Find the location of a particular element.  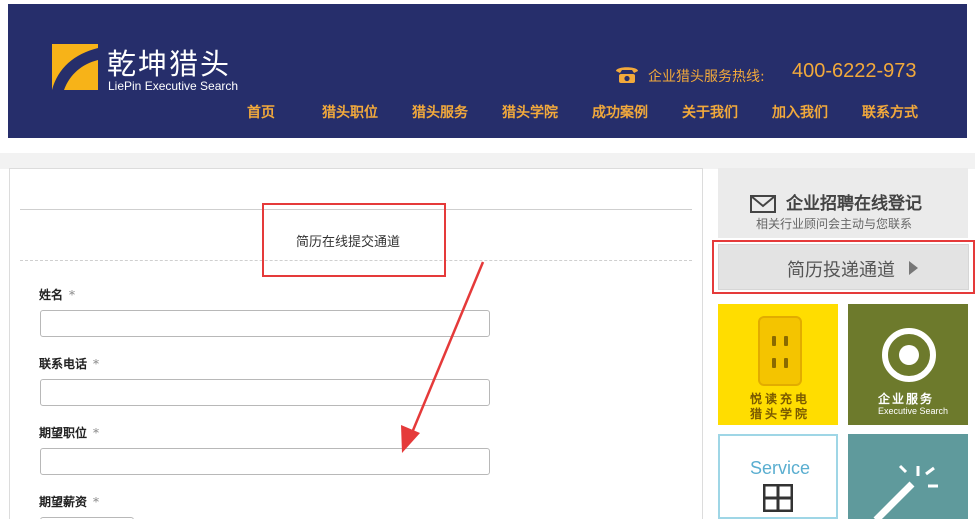

register-subtitle: 相关行业顾问会主动与您联系 is located at coordinates (834, 224).